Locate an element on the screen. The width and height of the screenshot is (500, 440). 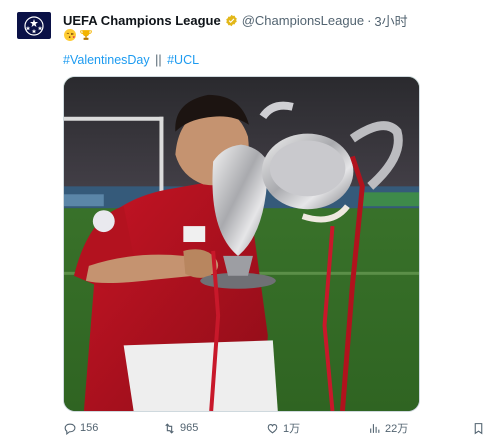
hashtag-link: #ValentinesDay is located at coordinates (106, 60).